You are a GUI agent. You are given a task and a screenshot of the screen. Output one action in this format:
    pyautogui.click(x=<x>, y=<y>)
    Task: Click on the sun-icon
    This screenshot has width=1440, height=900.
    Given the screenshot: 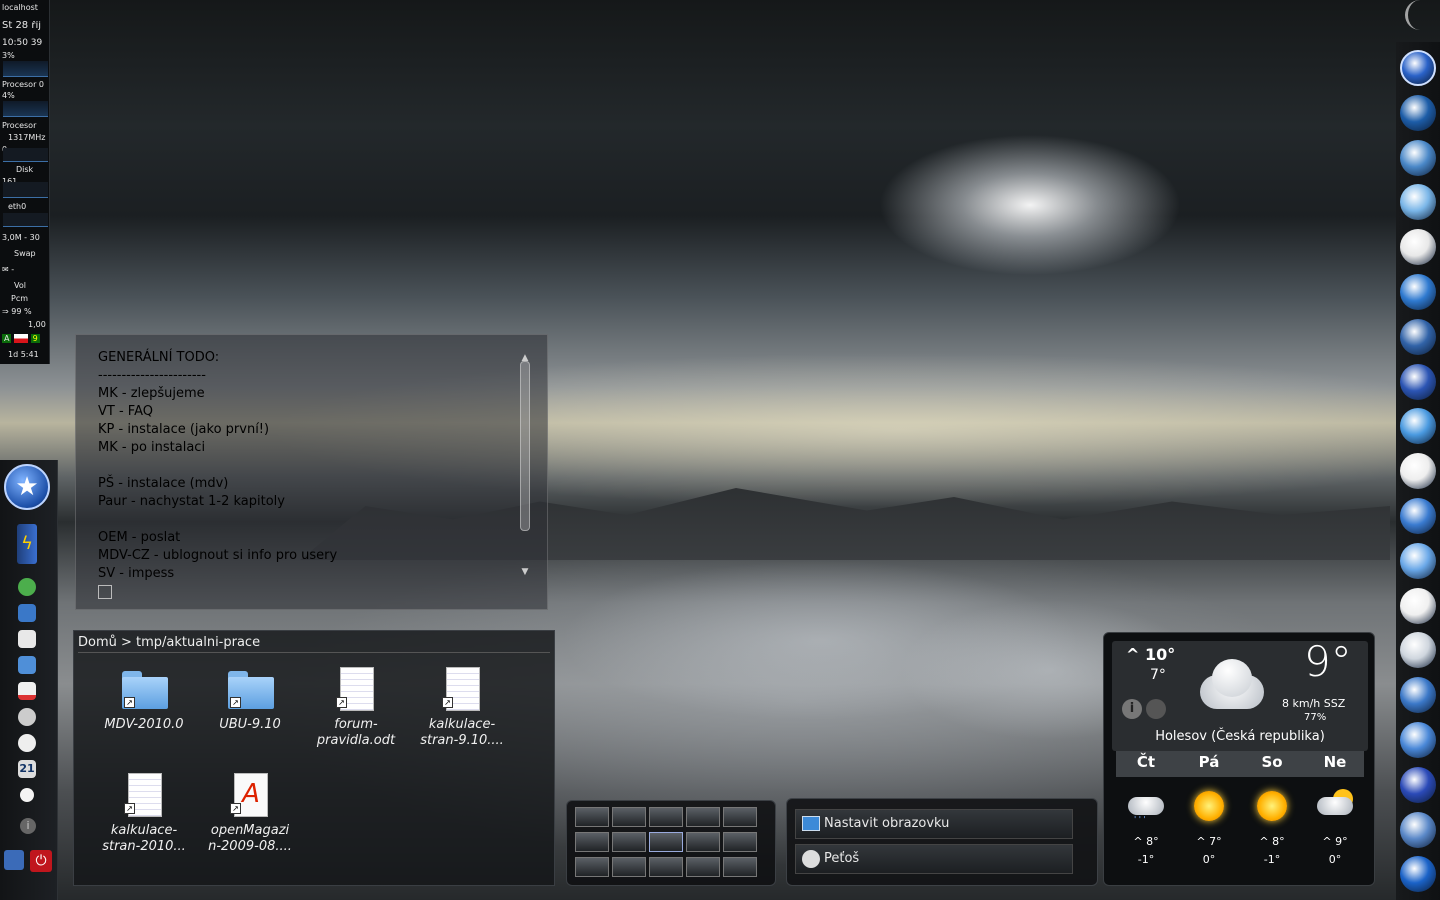 What is the action you would take?
    pyautogui.click(x=1209, y=806)
    